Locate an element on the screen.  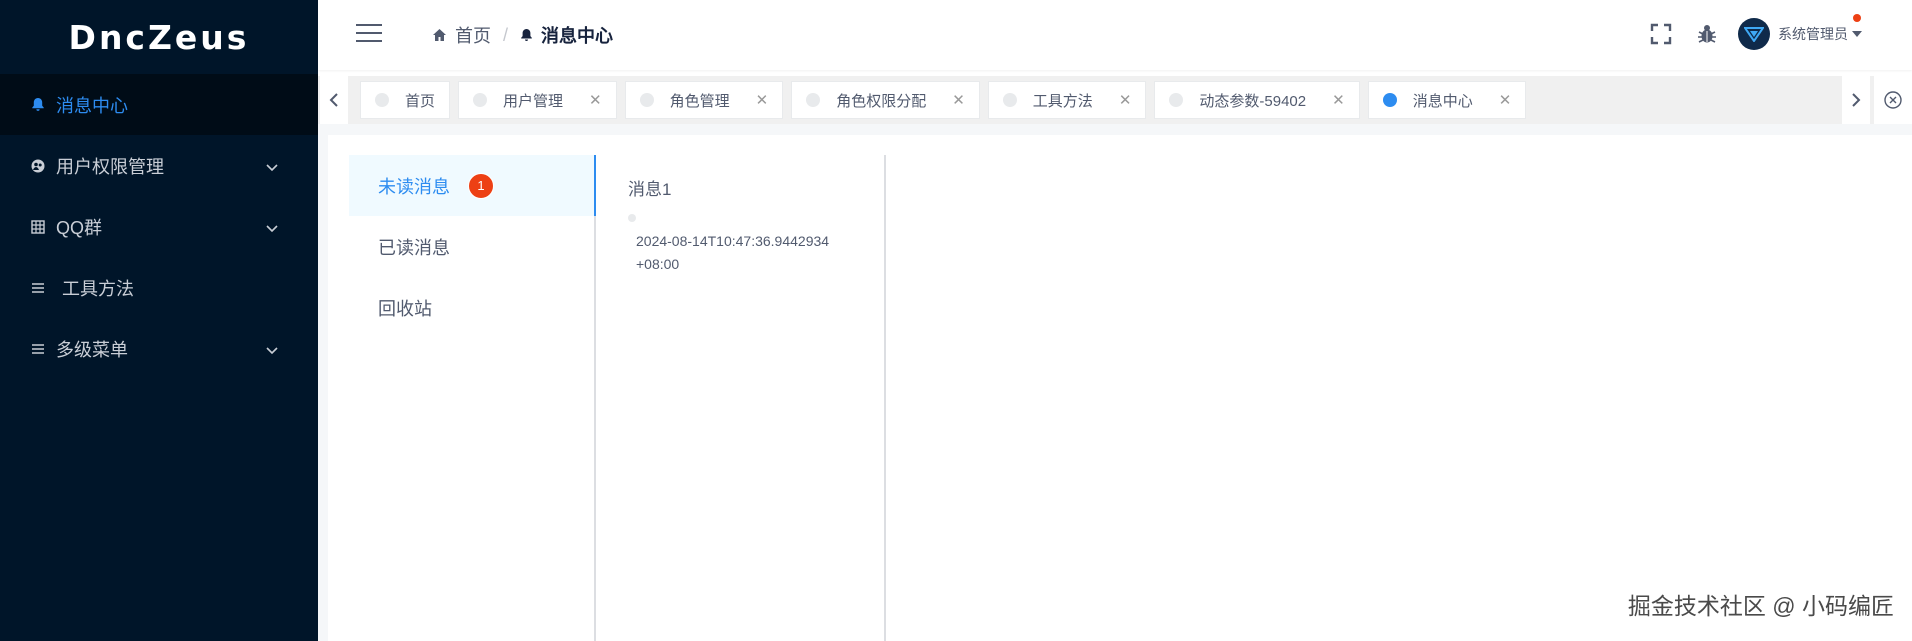
fullscreen-icon is located at coordinates (1661, 34).